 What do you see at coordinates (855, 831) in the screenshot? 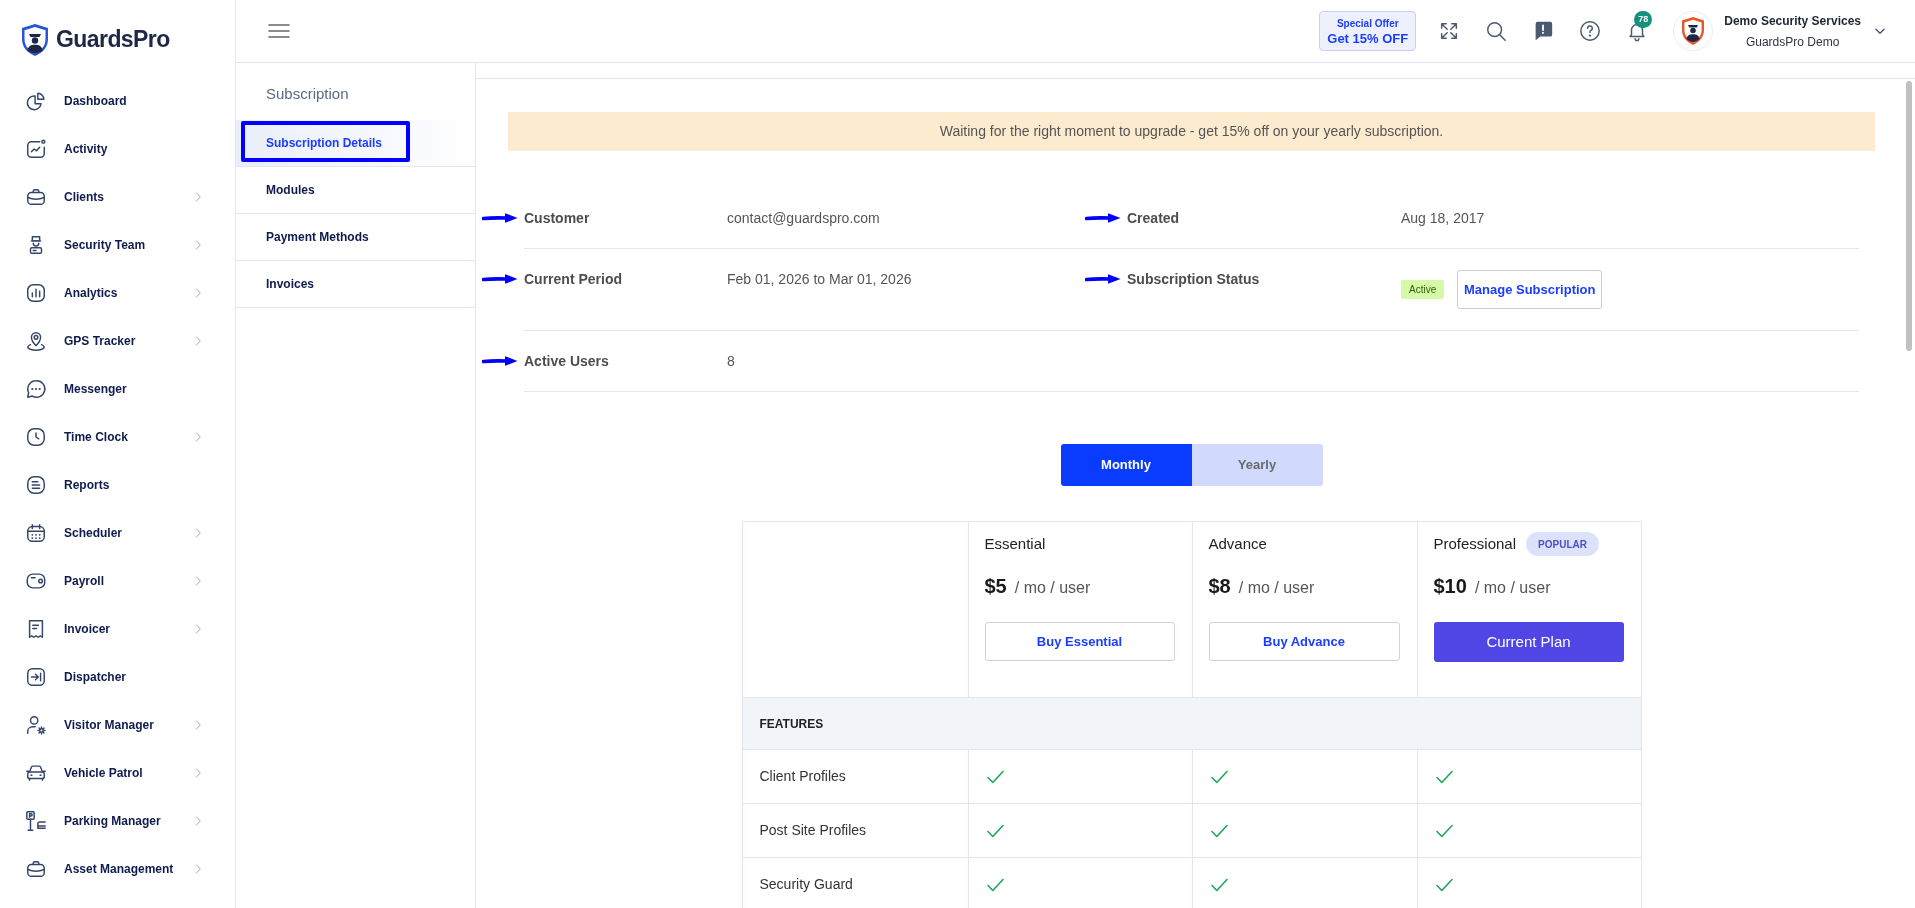
I see `feature-name: Post Site Profiles` at bounding box center [855, 831].